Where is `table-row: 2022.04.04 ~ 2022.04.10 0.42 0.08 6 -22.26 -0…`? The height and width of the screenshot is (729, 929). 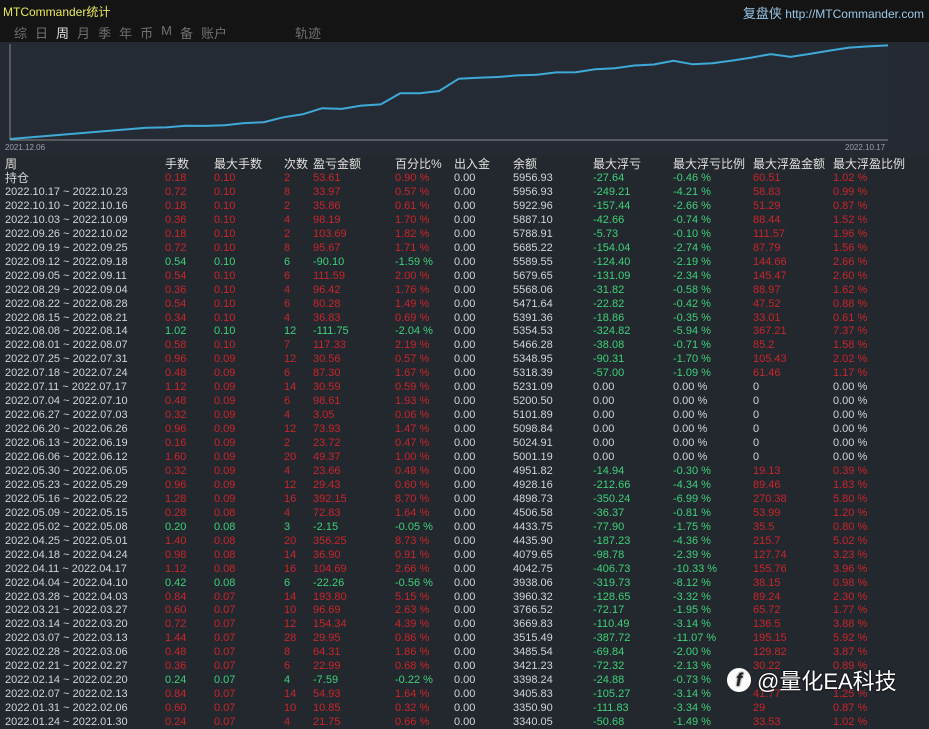
table-row: 2022.04.04 ~ 2022.04.10 0.42 0.08 6 -22.26 -0… is located at coordinates (464, 583).